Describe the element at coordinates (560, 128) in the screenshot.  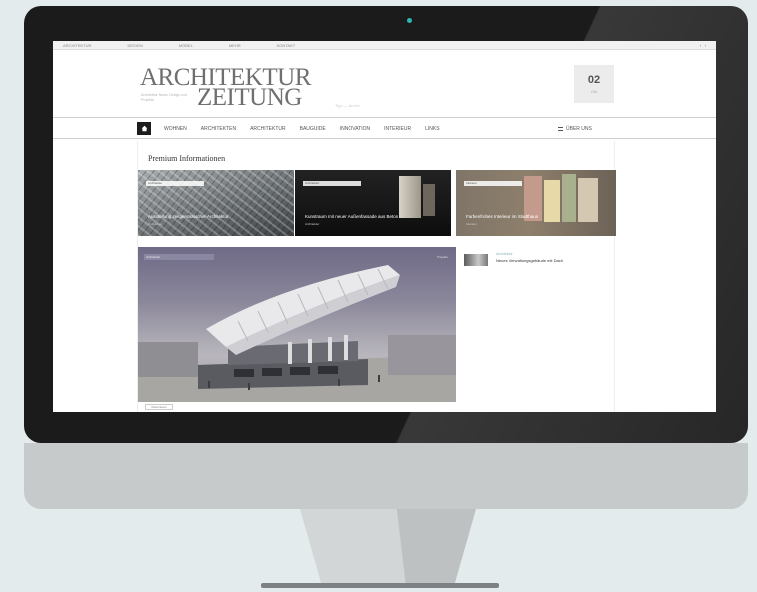
I see `menu-icon` at that location.